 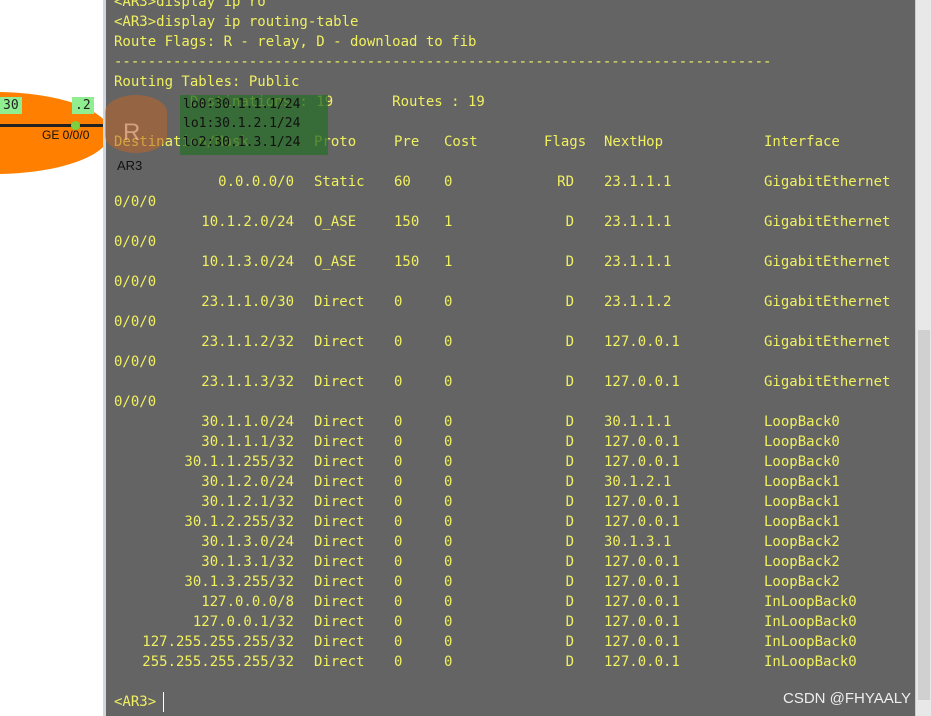 What do you see at coordinates (66, 135) in the screenshot?
I see `interface-label: GE 0/0/0` at bounding box center [66, 135].